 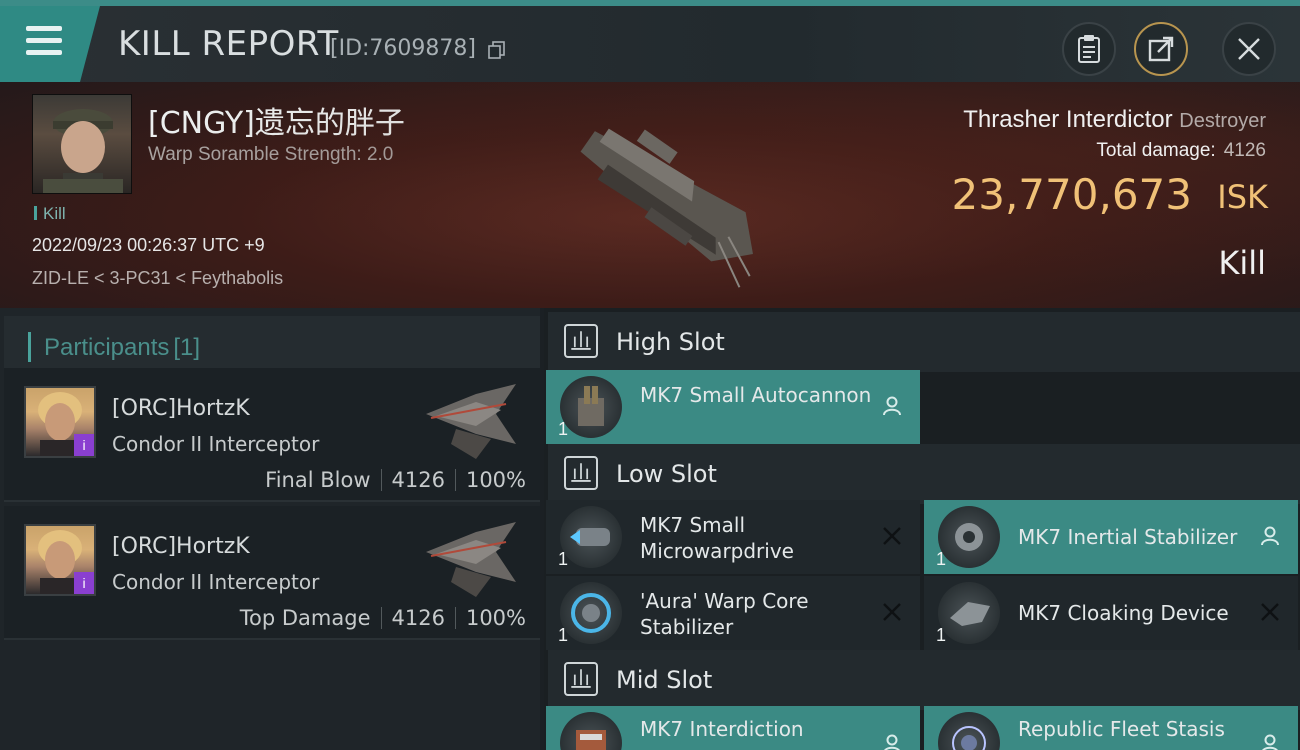 What do you see at coordinates (756, 395) in the screenshot?
I see `module-name: MK7 Small Autocannon` at bounding box center [756, 395].